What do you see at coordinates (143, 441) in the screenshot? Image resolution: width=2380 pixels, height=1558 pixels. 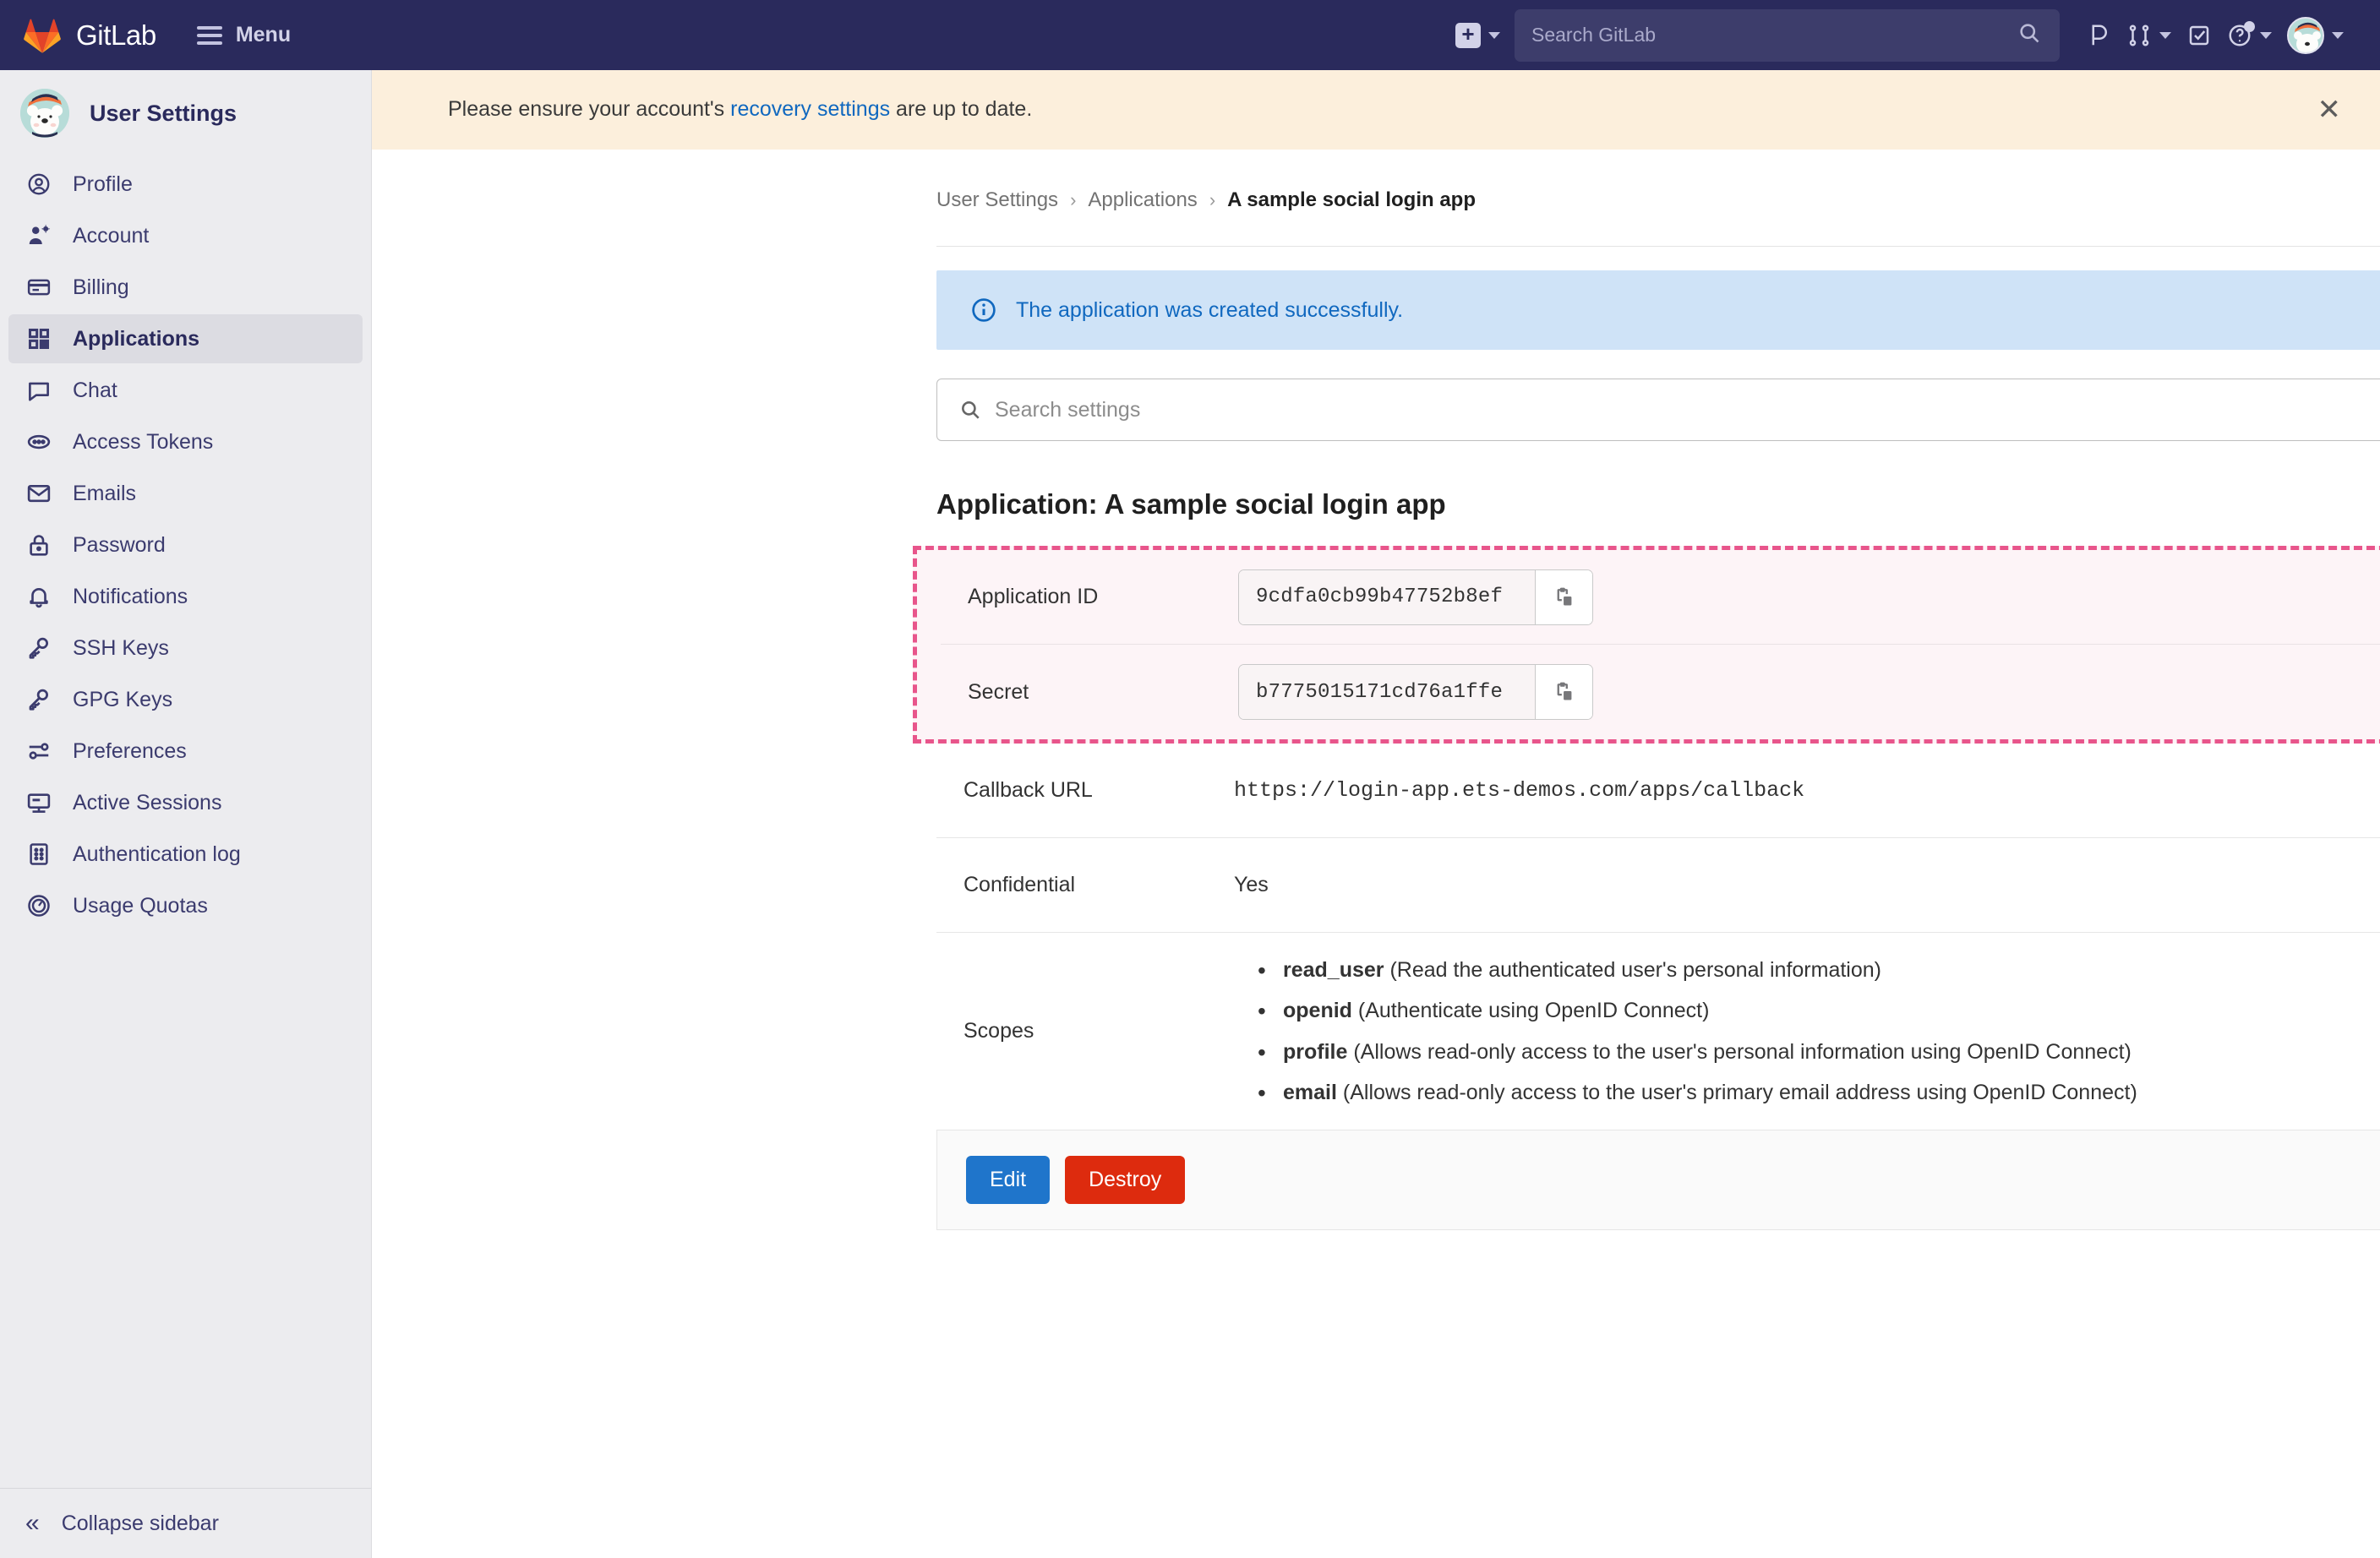 I see `sidebar-item-label: Access Tokens` at bounding box center [143, 441].